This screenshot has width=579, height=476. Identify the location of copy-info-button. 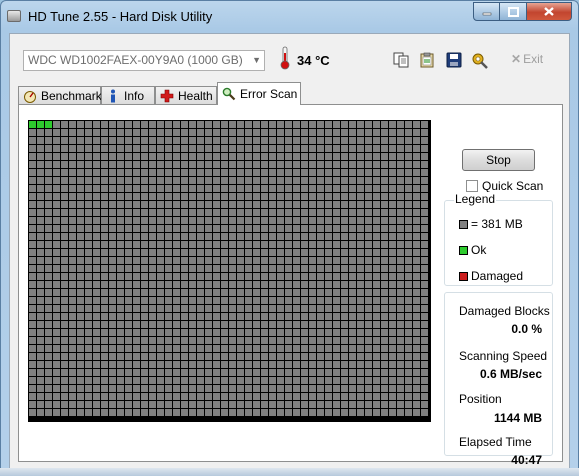
(401, 60).